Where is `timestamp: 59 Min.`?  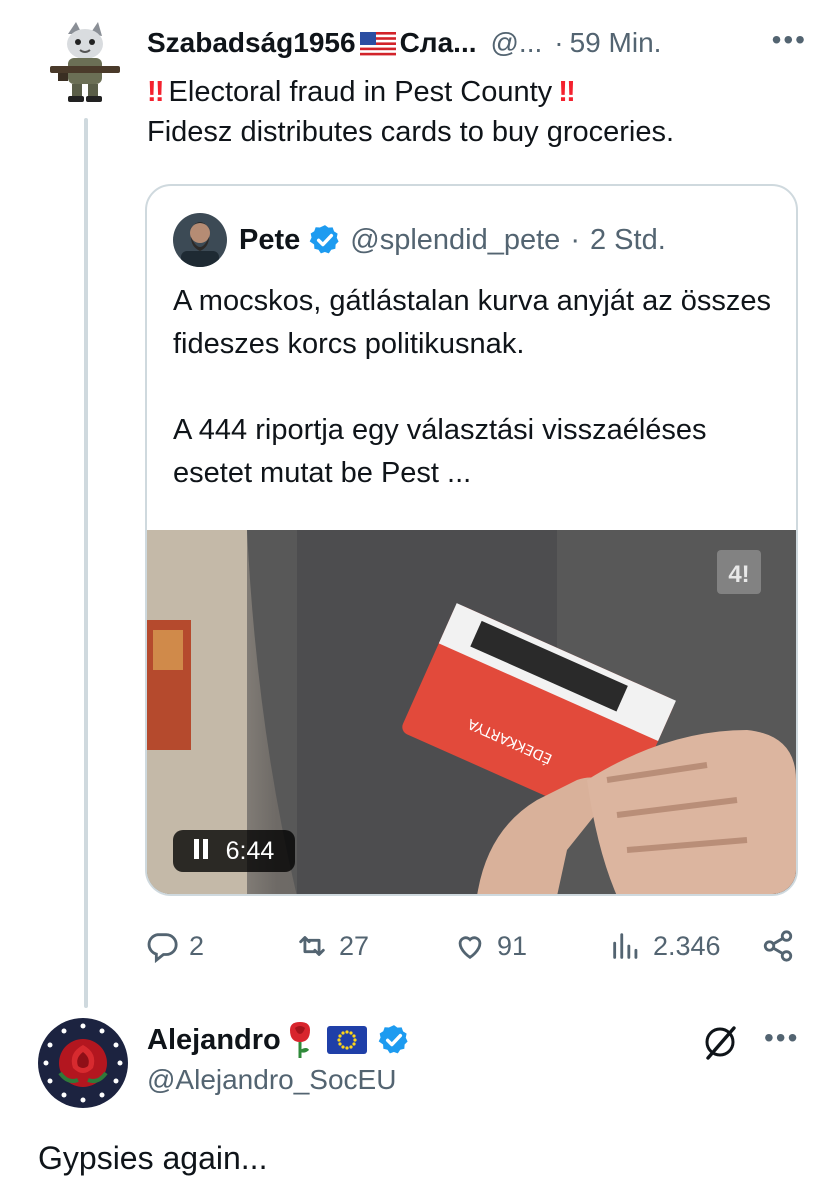
timestamp: 59 Min. is located at coordinates (616, 43).